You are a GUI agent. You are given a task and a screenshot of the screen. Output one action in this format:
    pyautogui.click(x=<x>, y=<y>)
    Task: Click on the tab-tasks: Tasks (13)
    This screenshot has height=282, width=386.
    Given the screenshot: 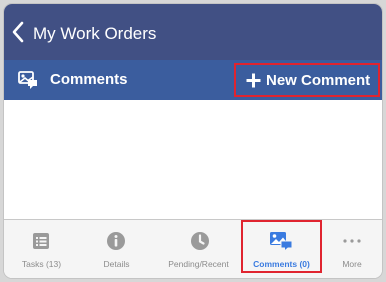 What is the action you would take?
    pyautogui.click(x=41, y=249)
    